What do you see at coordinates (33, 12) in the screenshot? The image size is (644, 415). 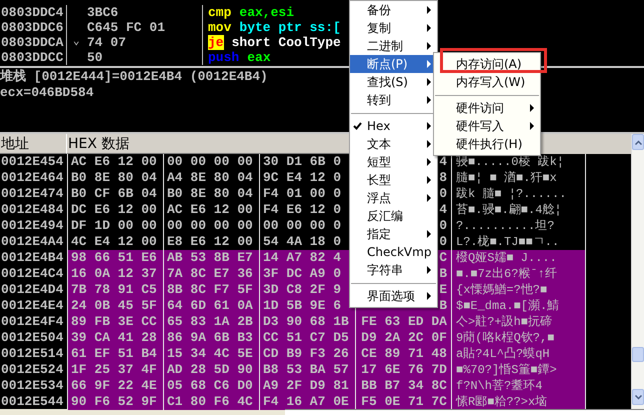 I see `address-cell: 0803DDC4` at bounding box center [33, 12].